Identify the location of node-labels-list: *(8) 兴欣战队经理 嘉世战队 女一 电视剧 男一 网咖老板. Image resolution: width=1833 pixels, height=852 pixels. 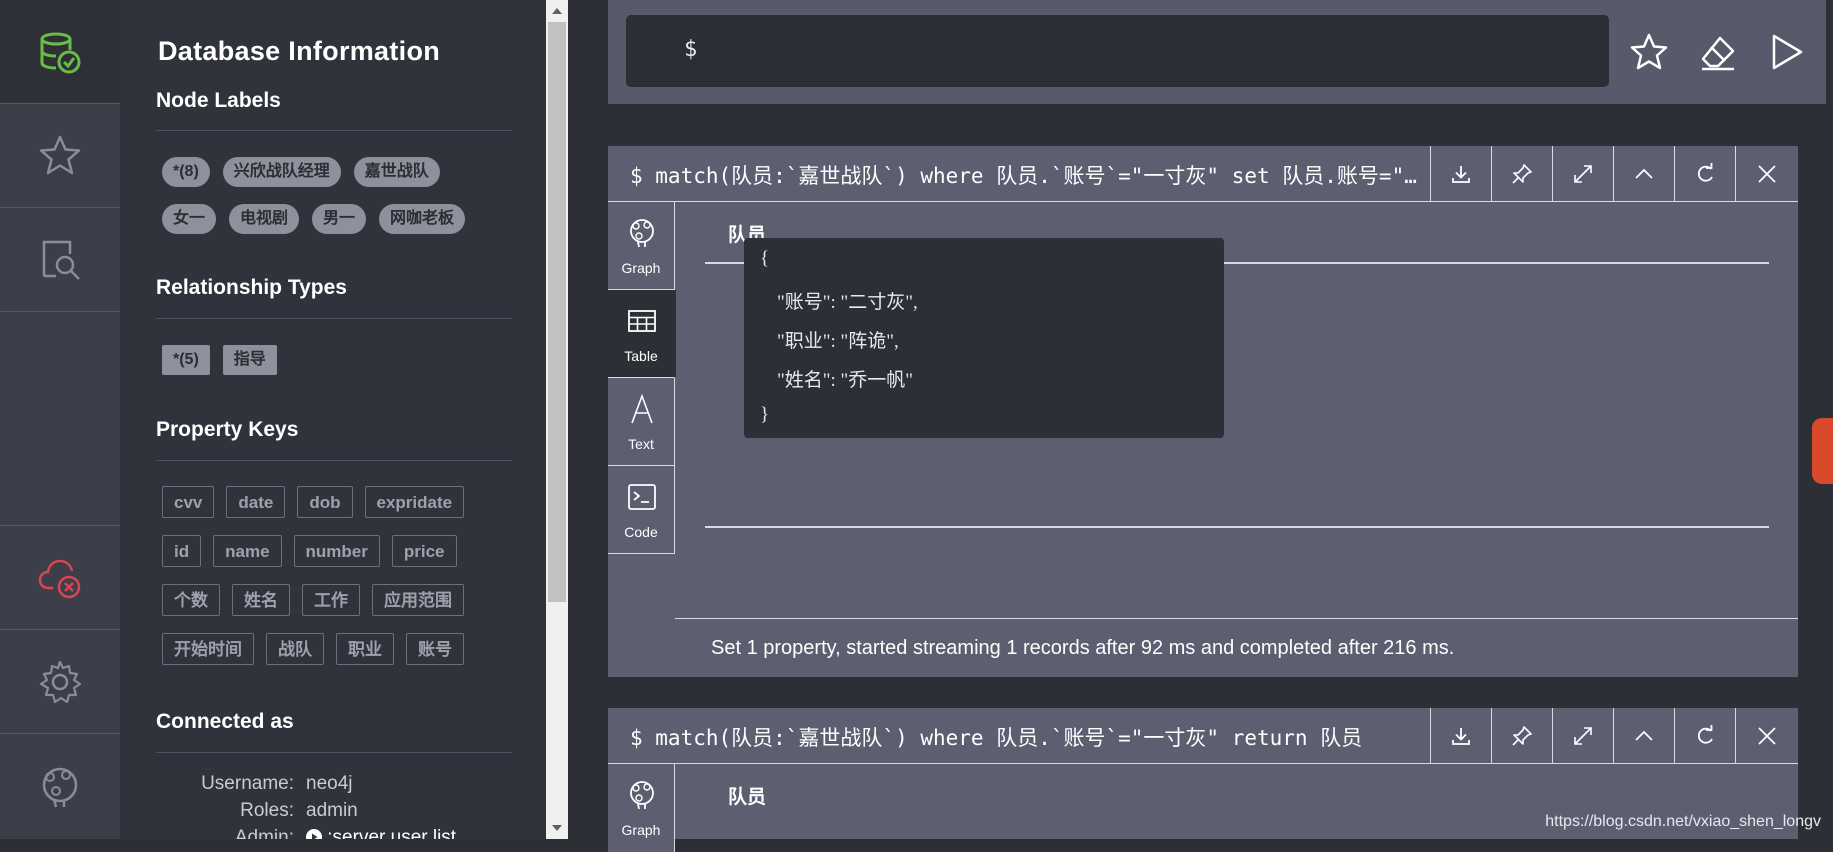
(332, 204).